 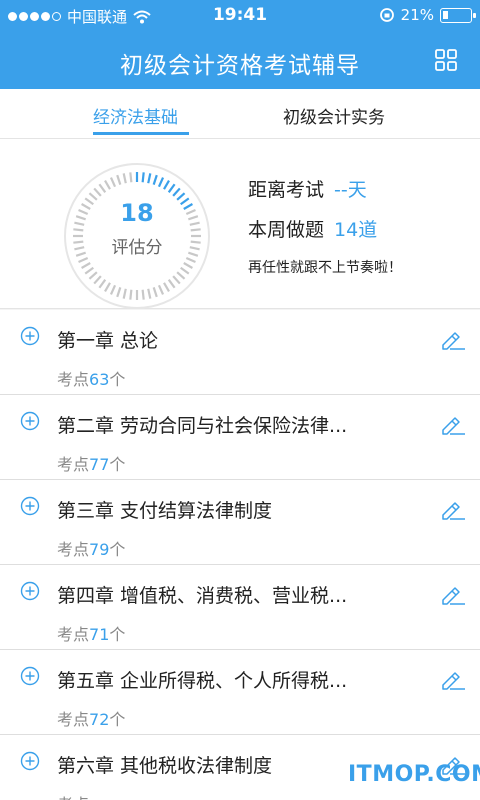 I want to click on watermark: ITMOP.COM, so click(x=414, y=774).